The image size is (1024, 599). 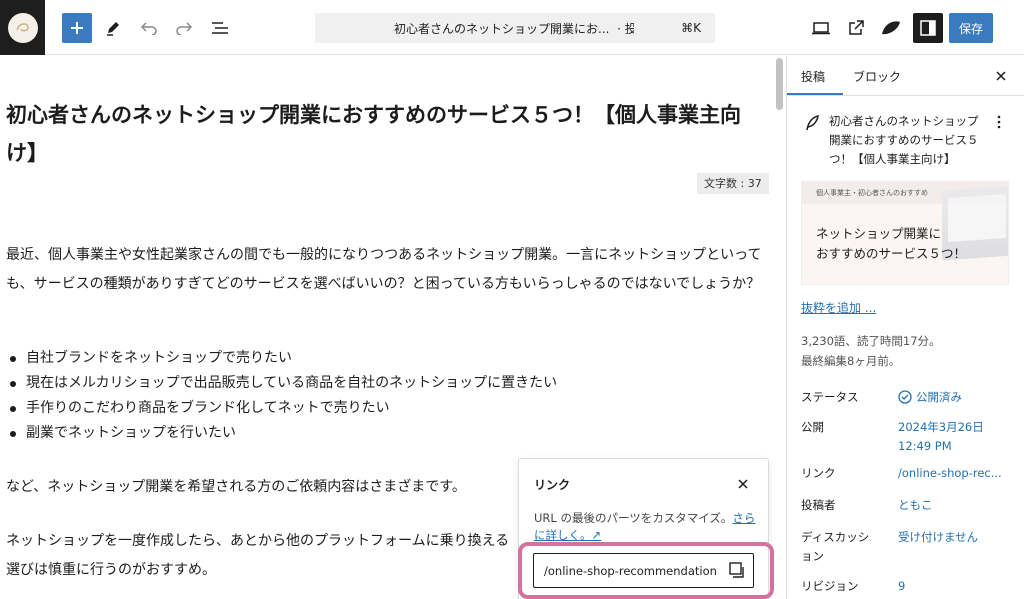 What do you see at coordinates (871, 351) in the screenshot?
I see `post-stats: 3,230語、読了時間17分。 最終編集8ヶ月前。` at bounding box center [871, 351].